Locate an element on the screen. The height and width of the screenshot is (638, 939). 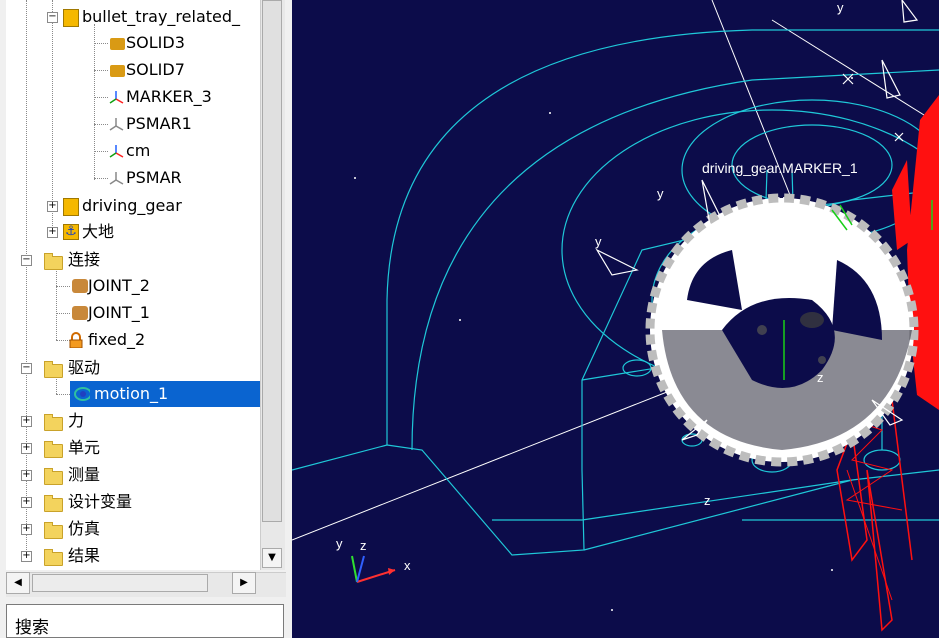
tree-item-marker-3: MARKER_3 is located at coordinates (133, 97).